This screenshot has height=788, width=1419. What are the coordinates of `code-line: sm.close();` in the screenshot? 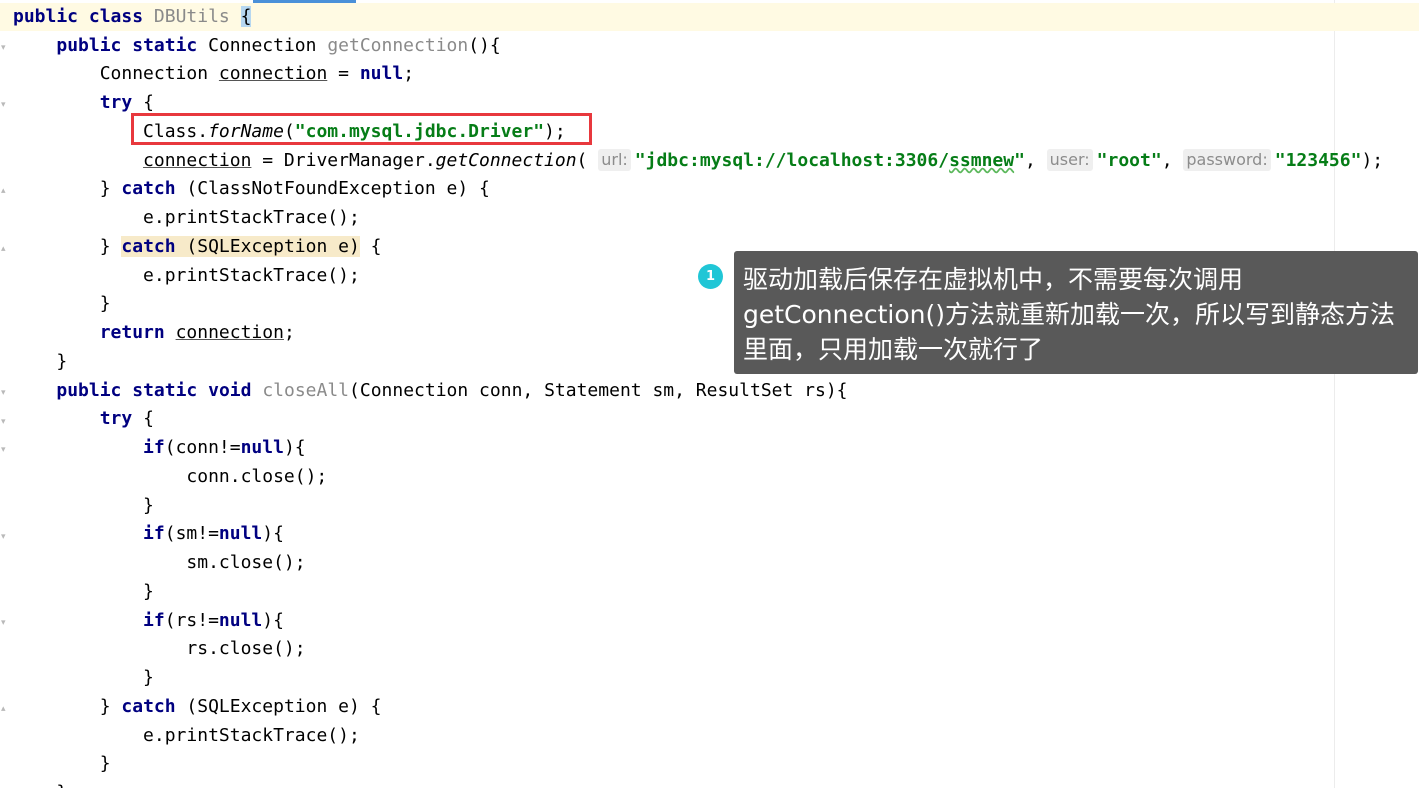 It's located at (159, 563).